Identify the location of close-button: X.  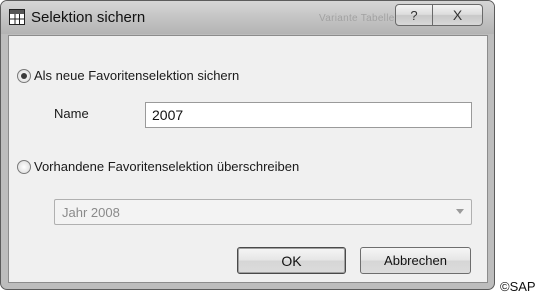
(458, 15).